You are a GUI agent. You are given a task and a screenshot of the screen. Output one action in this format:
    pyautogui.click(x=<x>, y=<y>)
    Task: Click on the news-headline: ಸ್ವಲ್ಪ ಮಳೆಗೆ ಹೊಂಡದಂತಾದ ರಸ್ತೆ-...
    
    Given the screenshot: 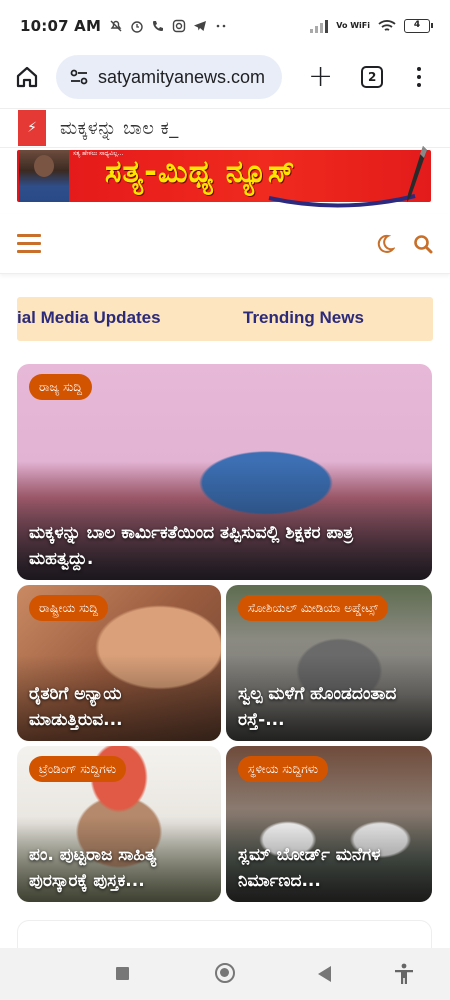 What is the action you would take?
    pyautogui.click(x=330, y=707)
    